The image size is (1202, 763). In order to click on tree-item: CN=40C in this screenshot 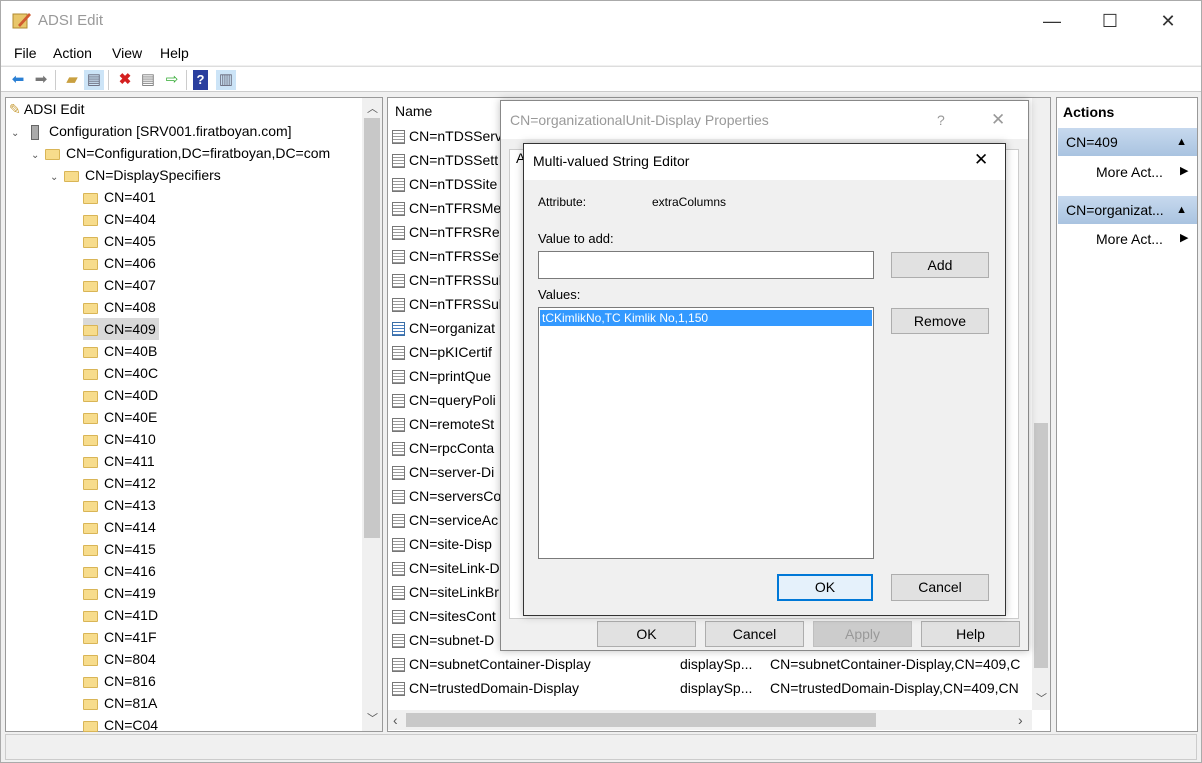, I will do `click(122, 373)`.